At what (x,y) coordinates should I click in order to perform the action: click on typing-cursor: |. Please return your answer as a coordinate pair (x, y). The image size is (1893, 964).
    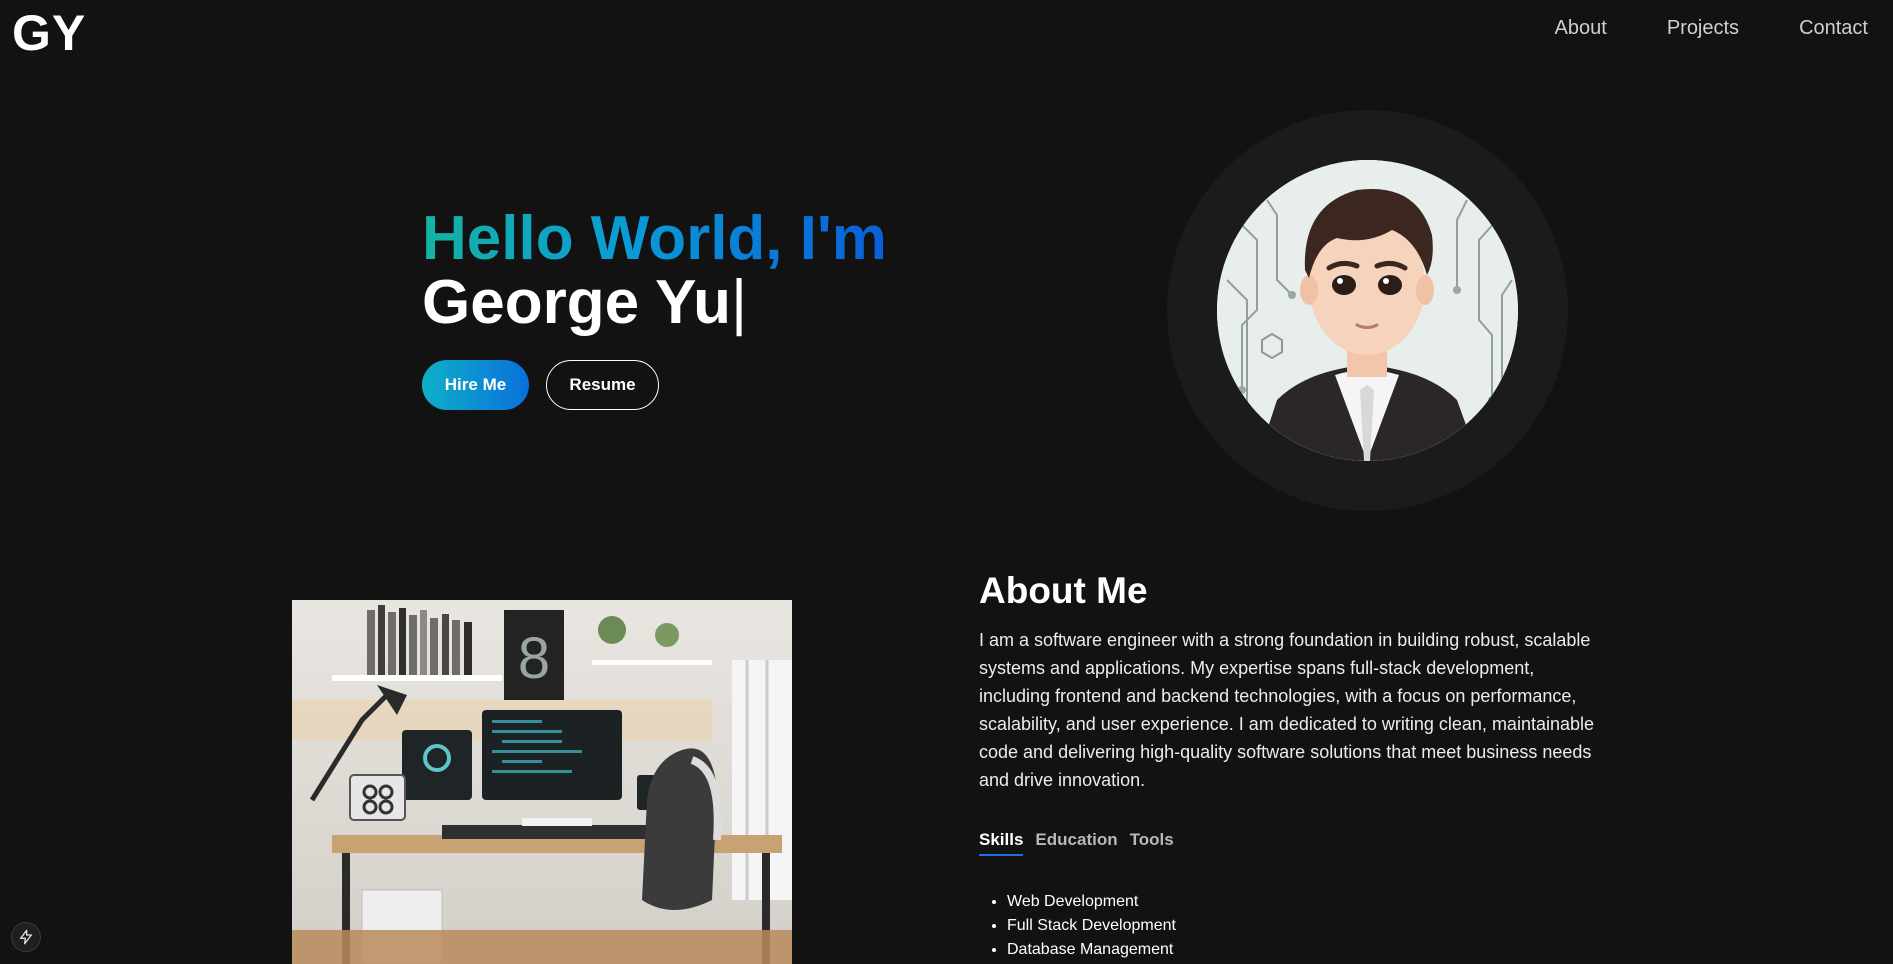
    Looking at the image, I should click on (739, 302).